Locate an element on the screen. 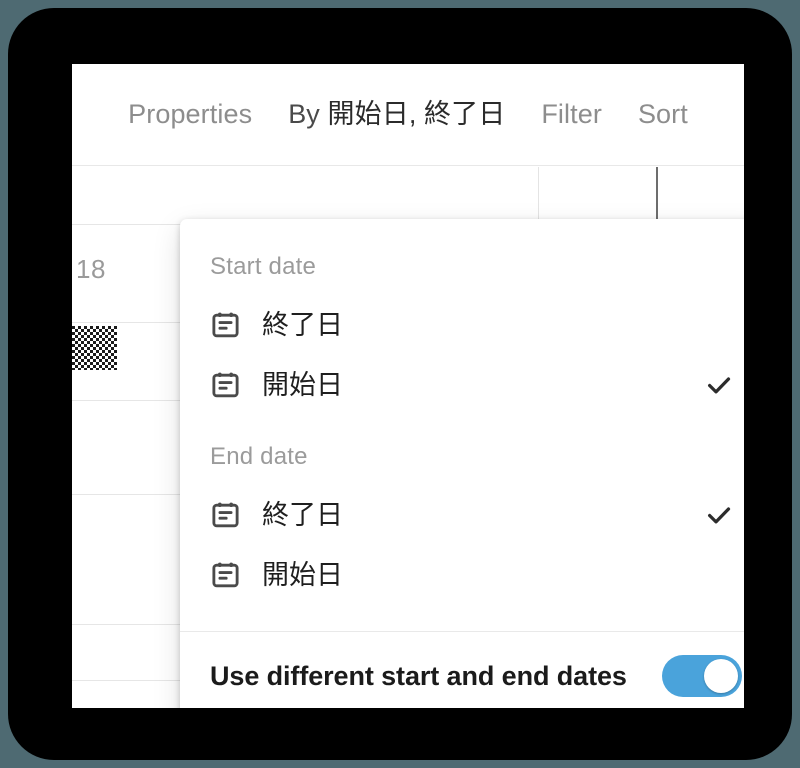 This screenshot has width=800, height=768. group-by-prefix-label: By is located at coordinates (304, 114).